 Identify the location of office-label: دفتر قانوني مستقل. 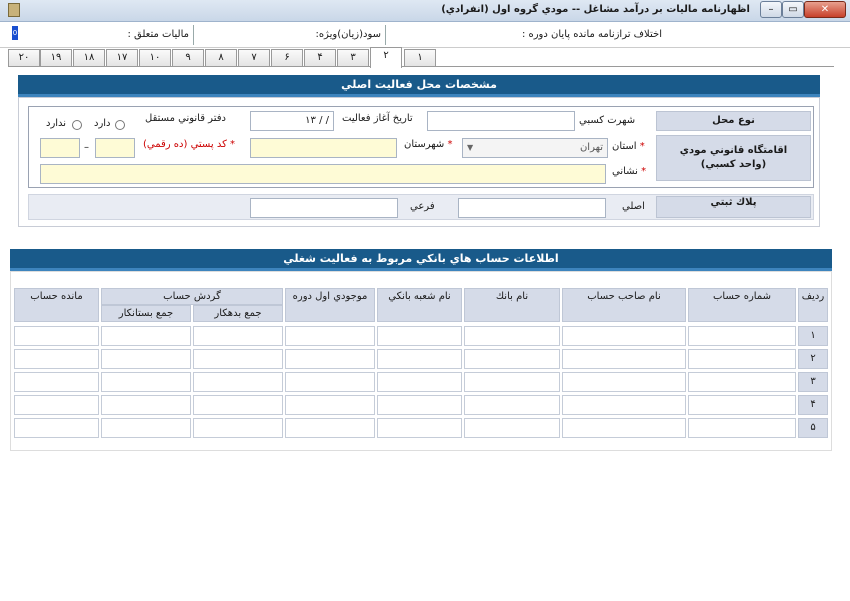
(185, 118).